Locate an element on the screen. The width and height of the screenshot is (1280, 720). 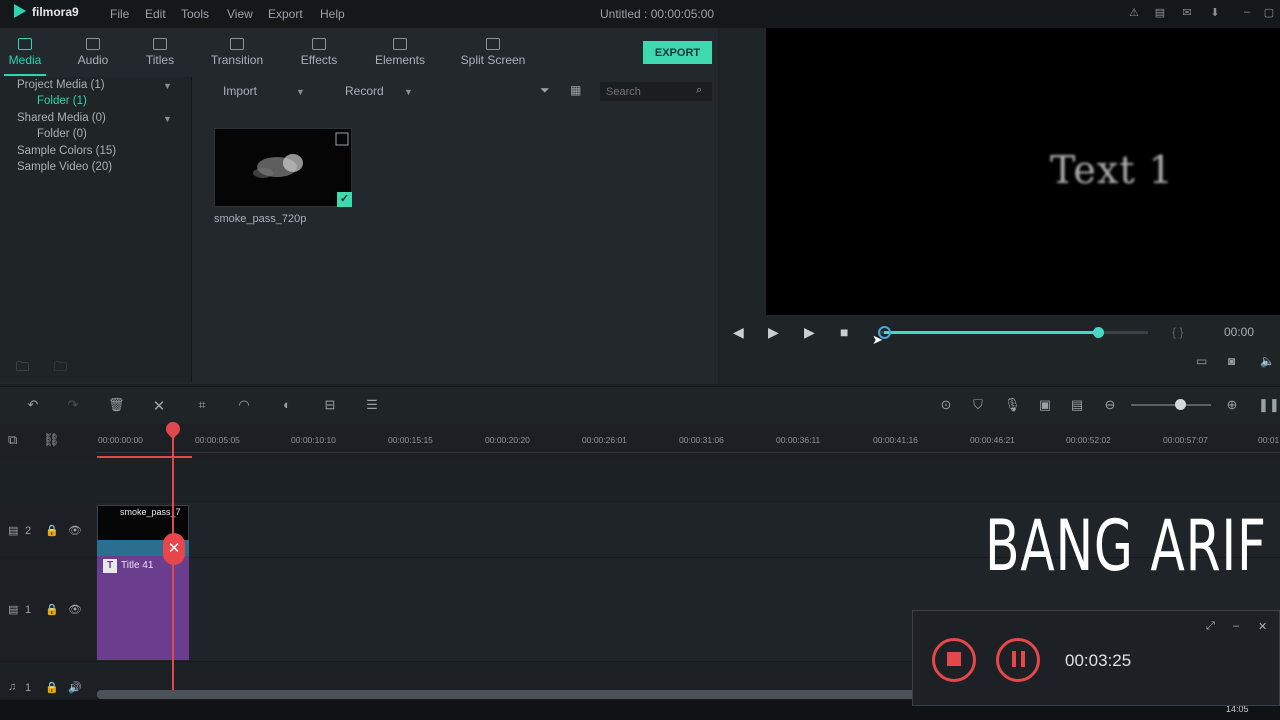
export-button: EXPORT is located at coordinates (677, 52).